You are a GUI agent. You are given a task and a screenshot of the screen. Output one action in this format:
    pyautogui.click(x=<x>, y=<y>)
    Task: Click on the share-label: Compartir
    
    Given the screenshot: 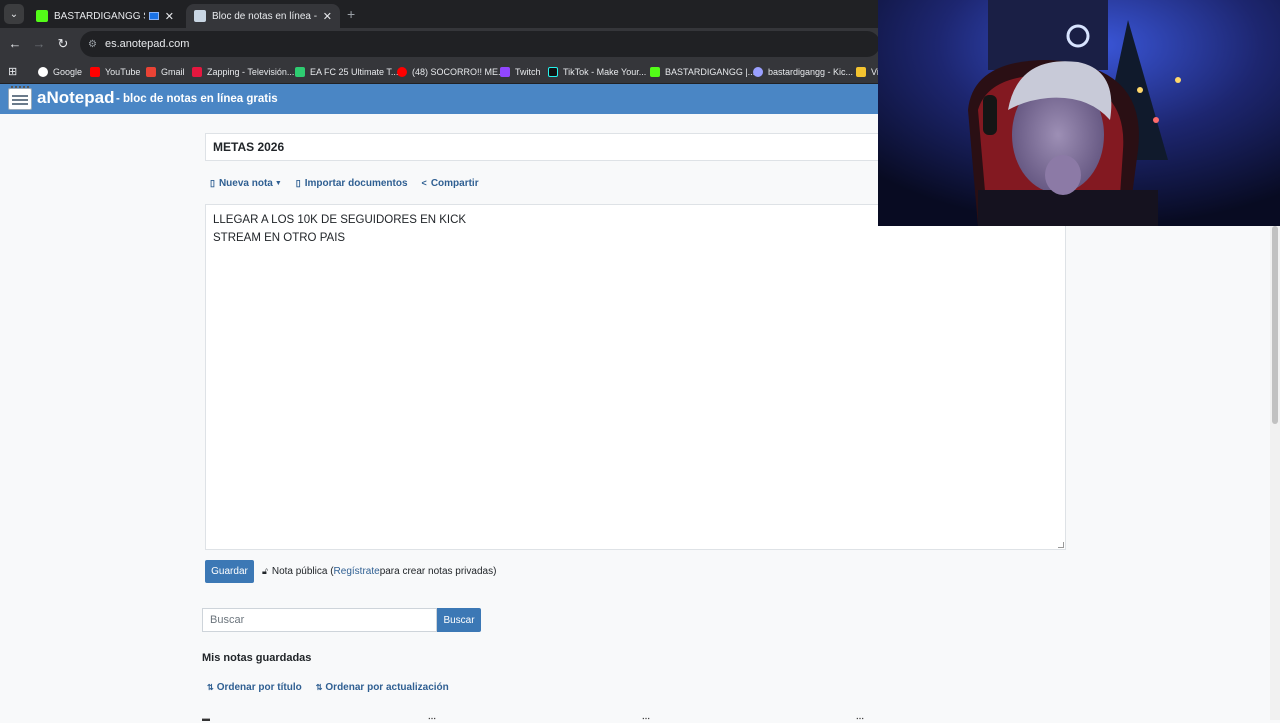 What is the action you would take?
    pyautogui.click(x=454, y=183)
    